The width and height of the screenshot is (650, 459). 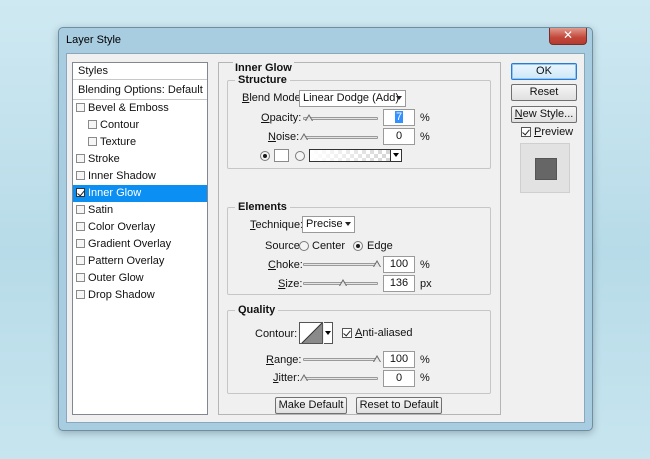 What do you see at coordinates (140, 71) in the screenshot?
I see `styles-header: Styles` at bounding box center [140, 71].